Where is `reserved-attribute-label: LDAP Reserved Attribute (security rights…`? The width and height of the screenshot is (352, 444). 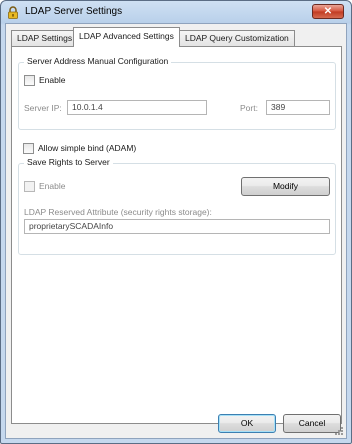 reserved-attribute-label: LDAP Reserved Attribute (security rights… is located at coordinates (118, 212).